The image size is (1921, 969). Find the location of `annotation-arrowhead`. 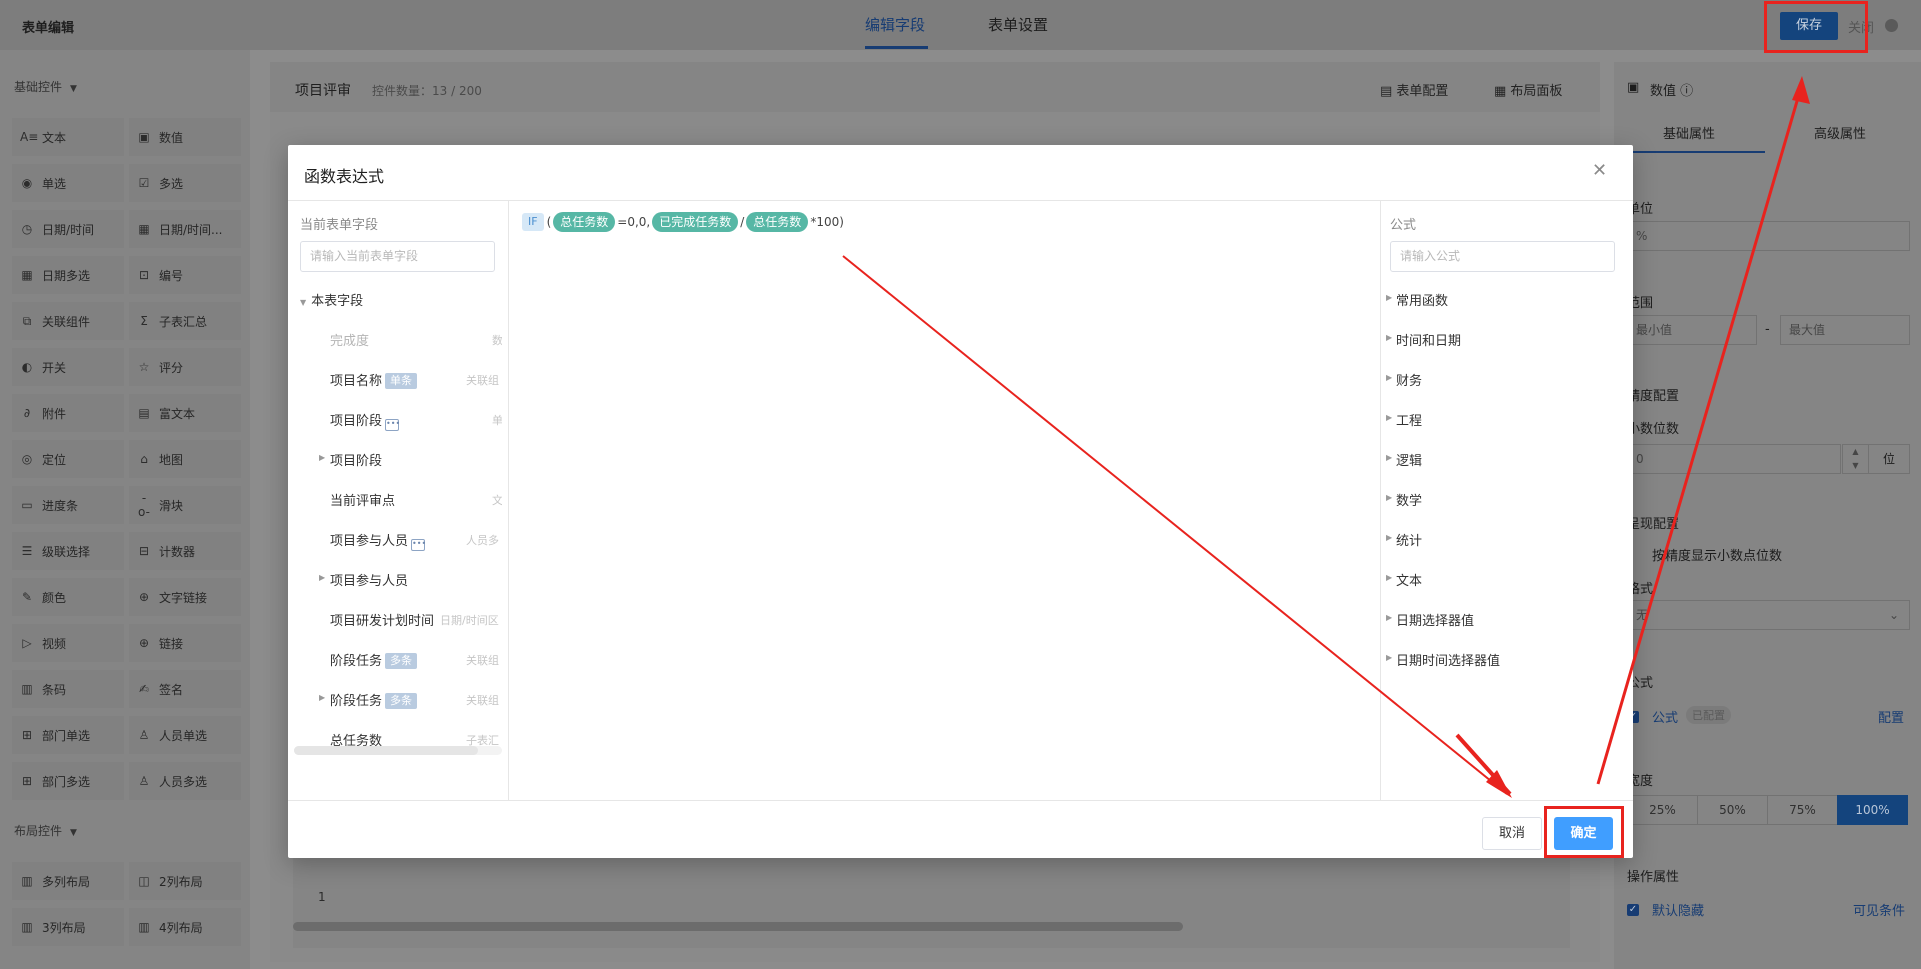

annotation-arrowhead is located at coordinates (1801, 90).